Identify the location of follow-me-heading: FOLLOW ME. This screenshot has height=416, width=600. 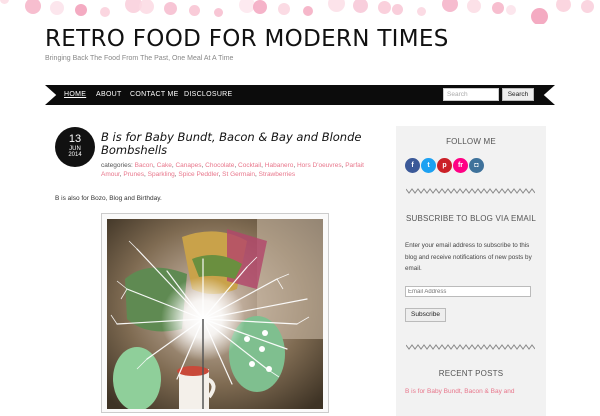
(471, 141).